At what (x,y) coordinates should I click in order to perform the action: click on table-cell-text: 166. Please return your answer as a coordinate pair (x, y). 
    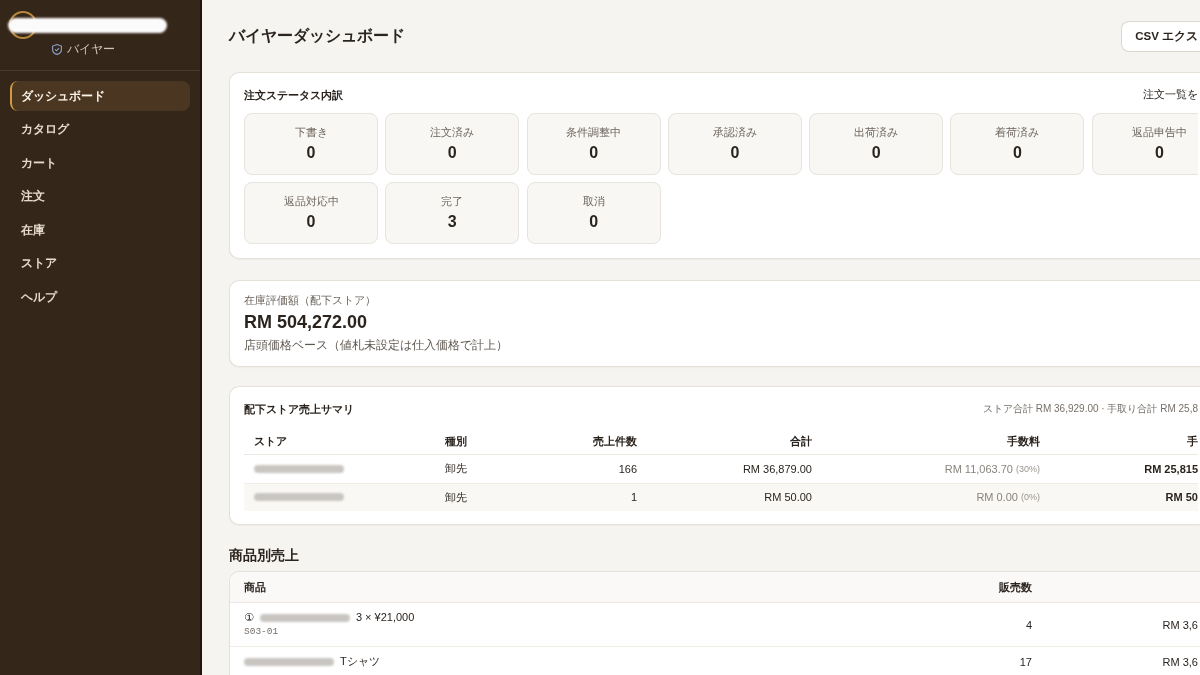
    Looking at the image, I should click on (627, 468).